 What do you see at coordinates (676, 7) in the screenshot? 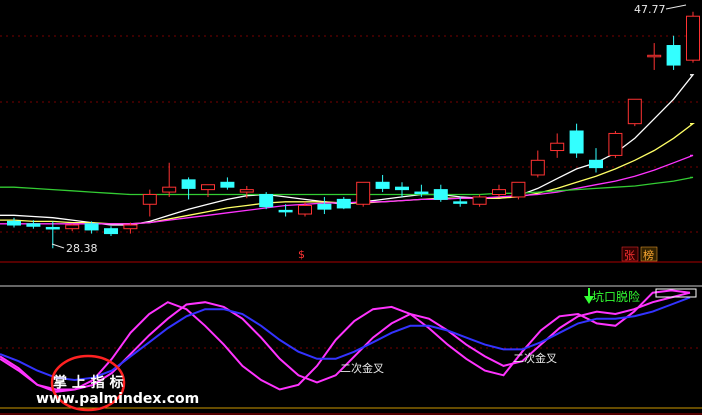
I see `high-price-pointer` at bounding box center [676, 7].